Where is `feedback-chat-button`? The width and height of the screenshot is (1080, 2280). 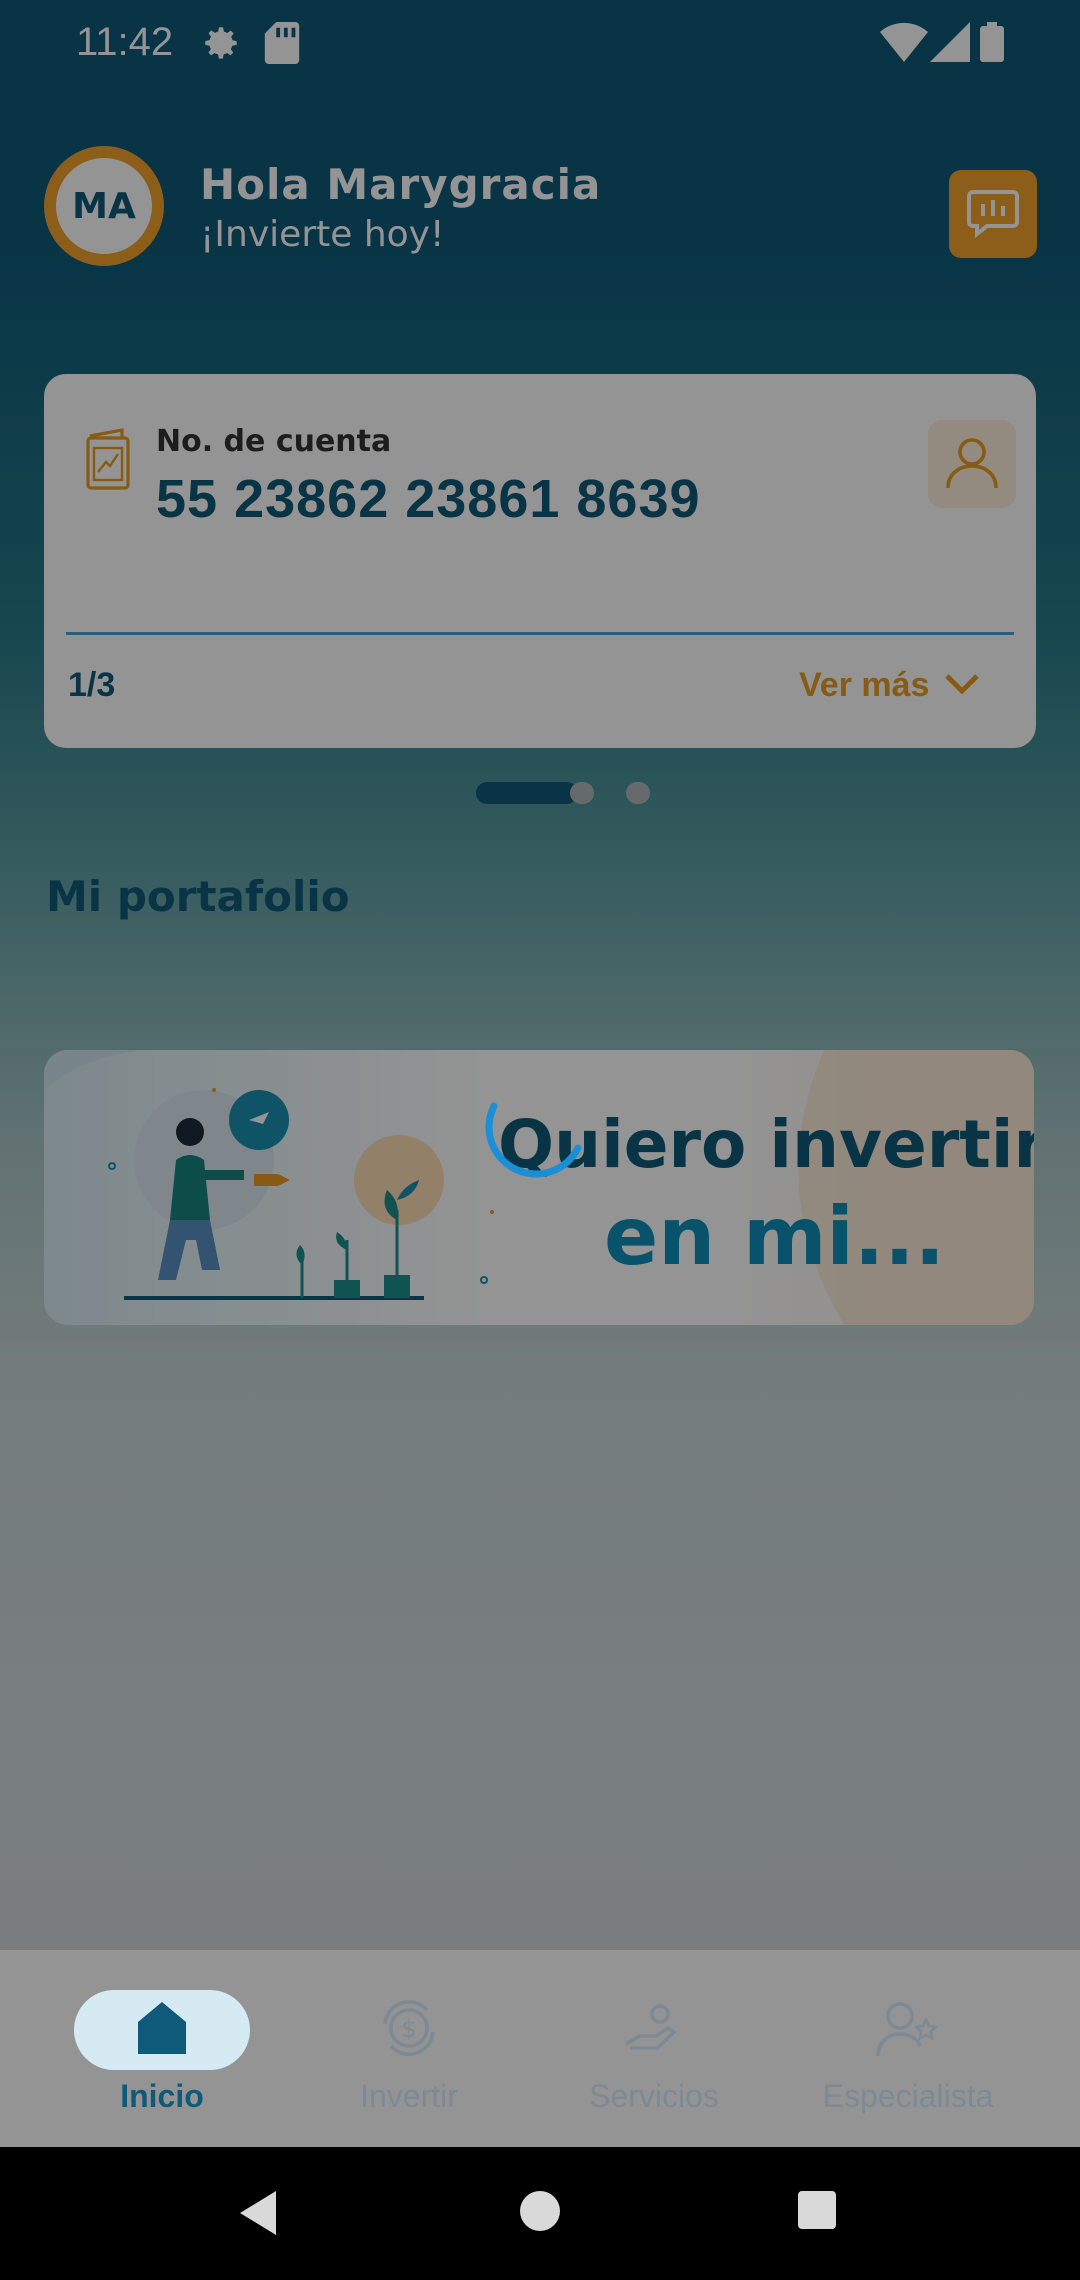
feedback-chat-button is located at coordinates (993, 214).